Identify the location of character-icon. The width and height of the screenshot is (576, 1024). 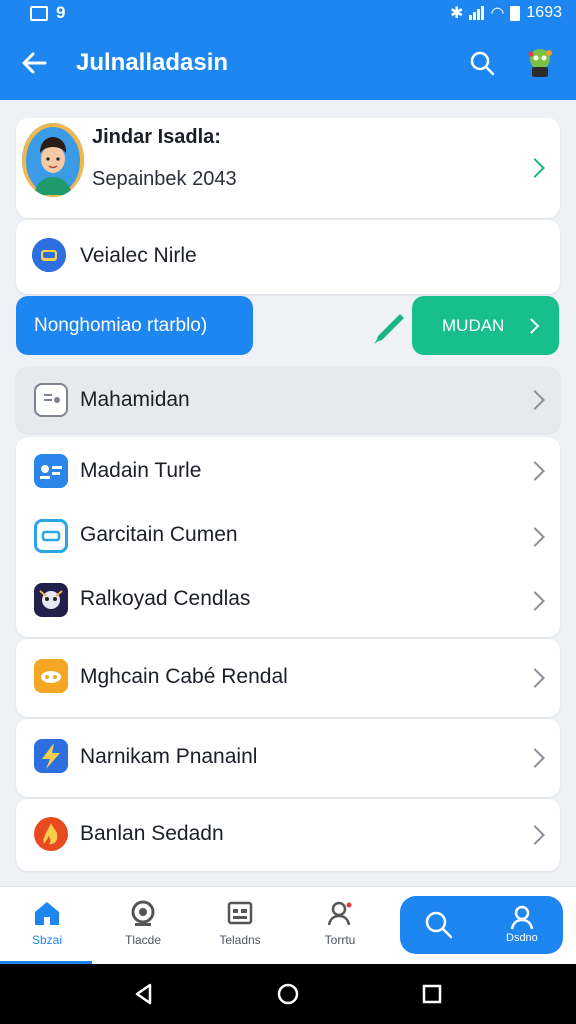
(51, 600).